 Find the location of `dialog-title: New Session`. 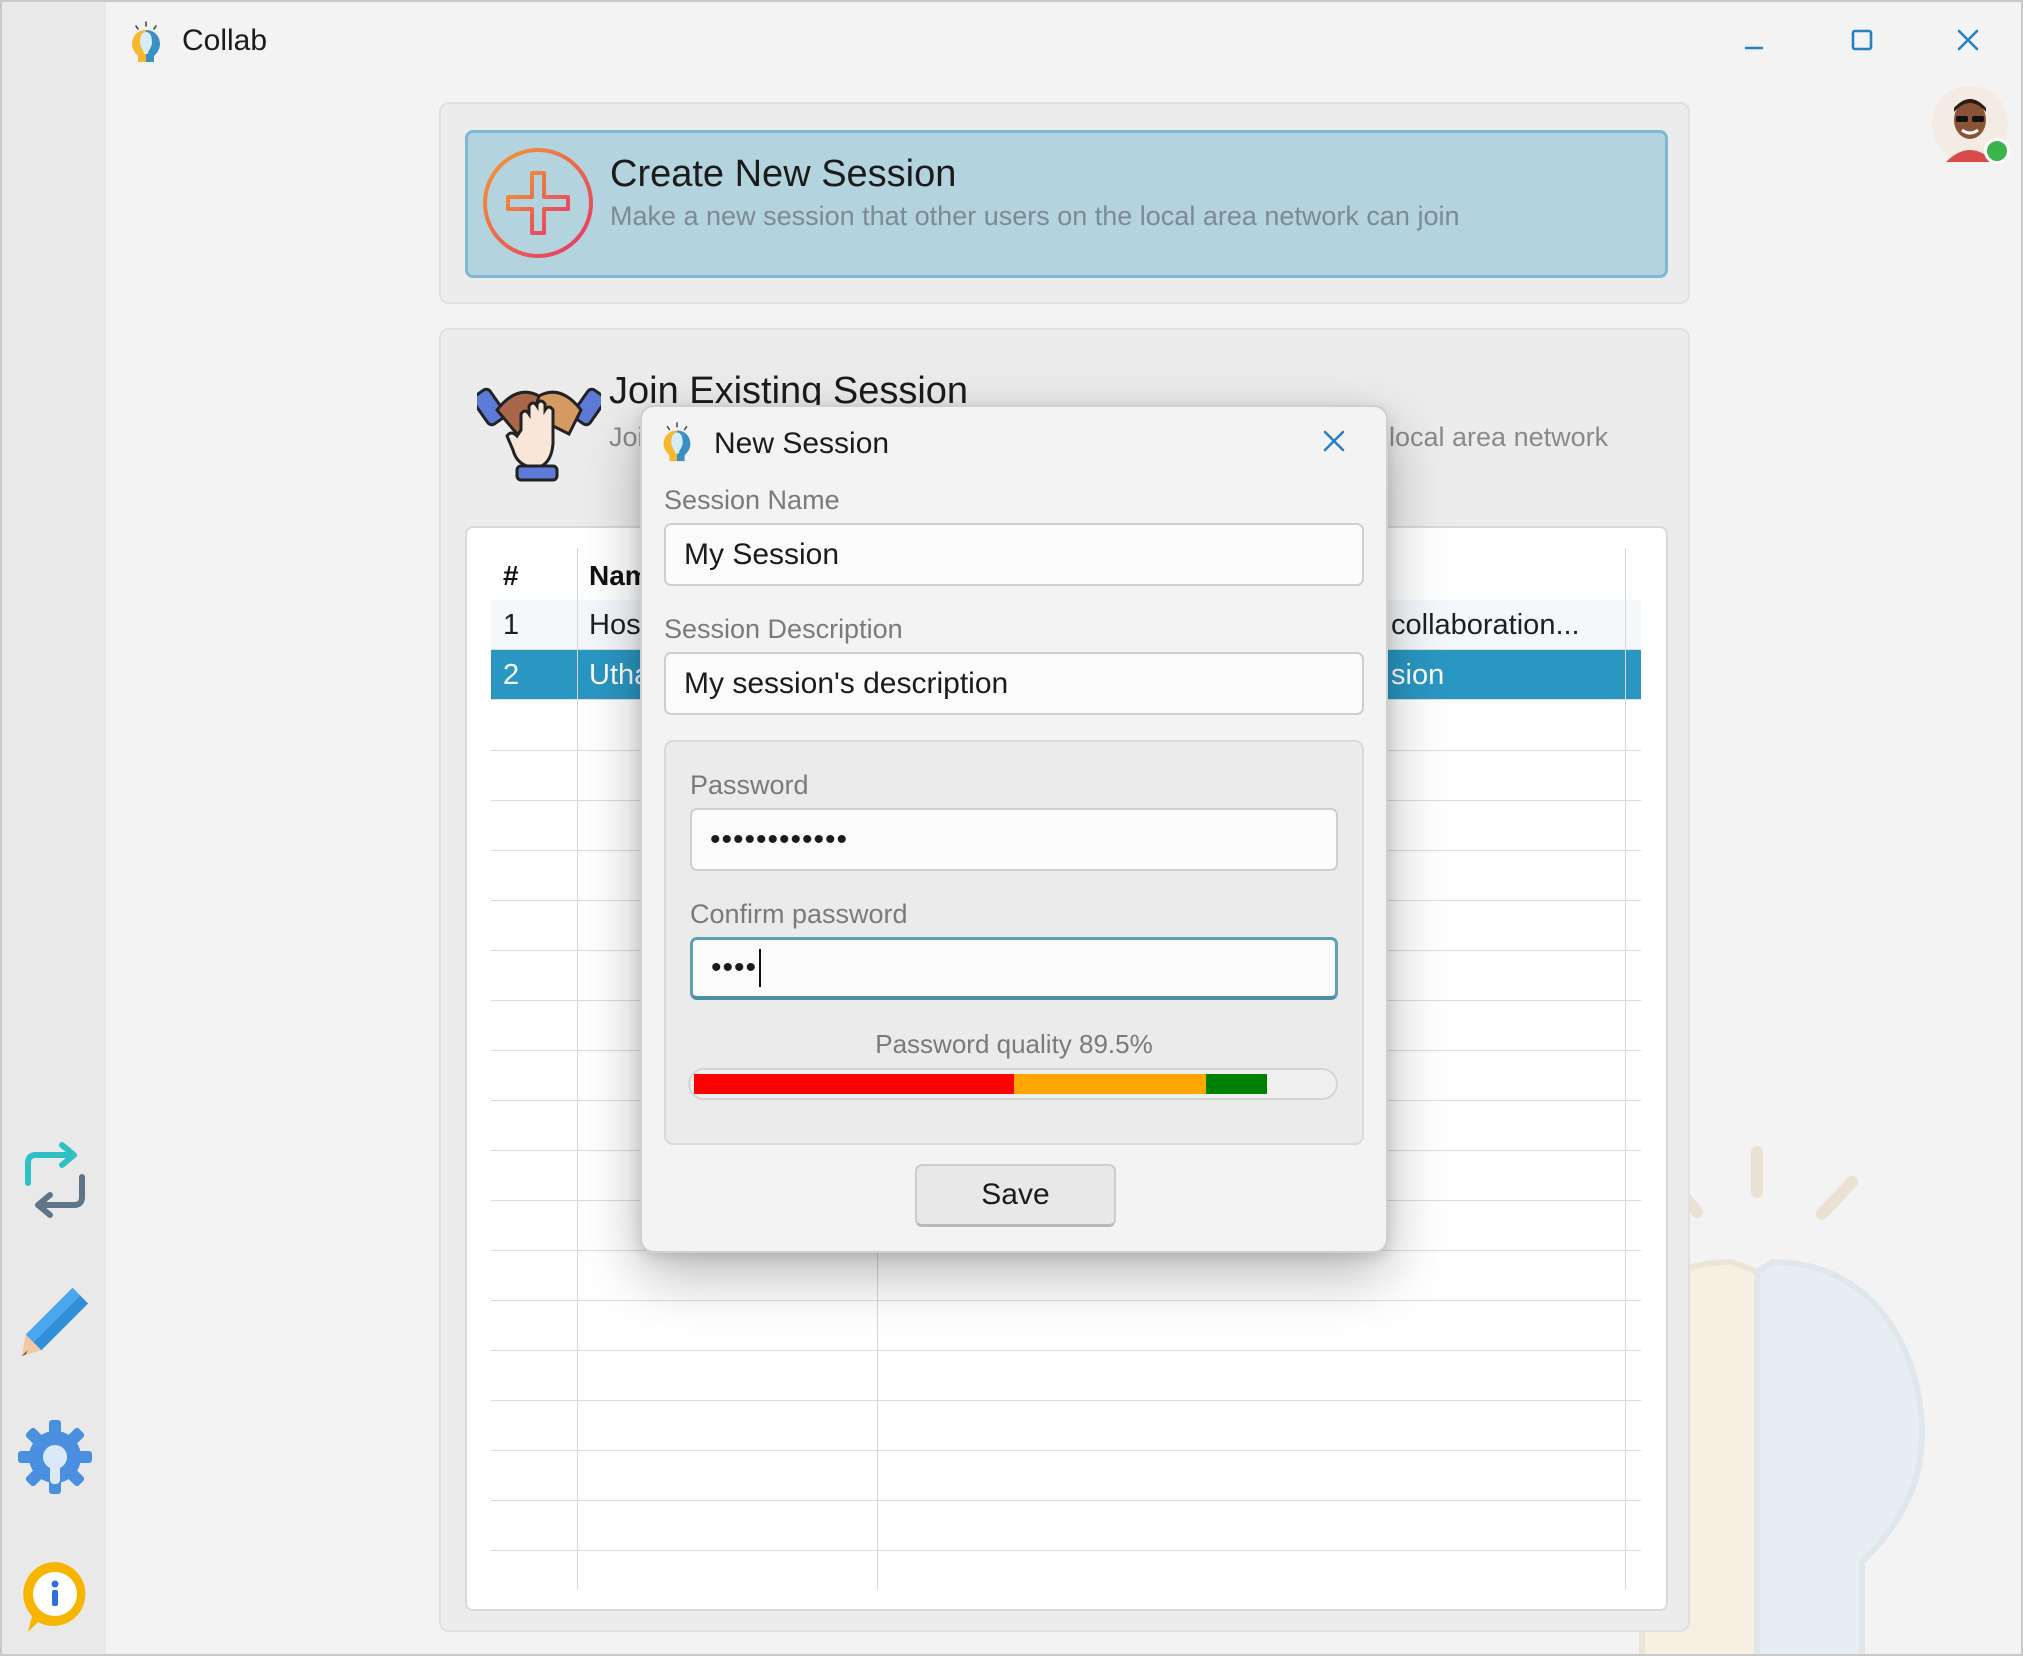

dialog-title: New Session is located at coordinates (802, 443).